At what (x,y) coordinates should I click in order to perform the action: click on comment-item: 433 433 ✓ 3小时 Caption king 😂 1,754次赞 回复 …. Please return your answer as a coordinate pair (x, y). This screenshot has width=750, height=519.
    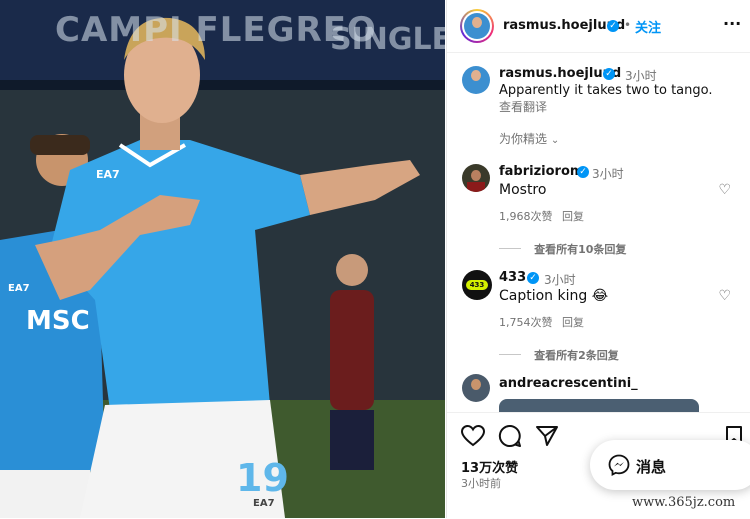
    Looking at the image, I should click on (598, 314).